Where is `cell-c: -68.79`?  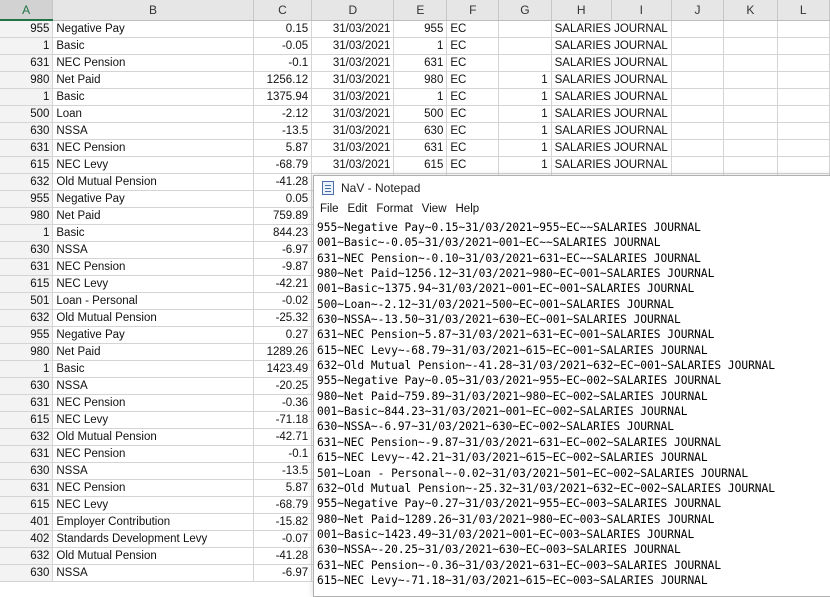 cell-c: -68.79 is located at coordinates (283, 505).